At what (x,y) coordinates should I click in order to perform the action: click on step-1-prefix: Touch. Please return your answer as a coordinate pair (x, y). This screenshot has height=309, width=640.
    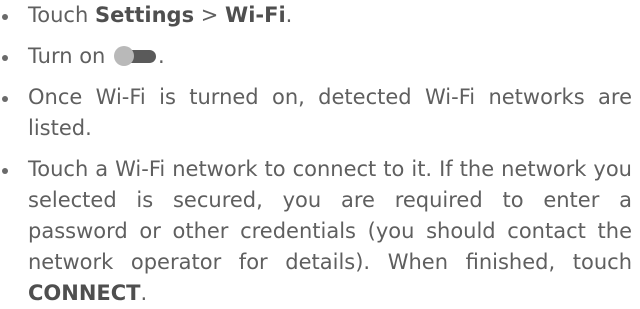
    Looking at the image, I should click on (61, 15).